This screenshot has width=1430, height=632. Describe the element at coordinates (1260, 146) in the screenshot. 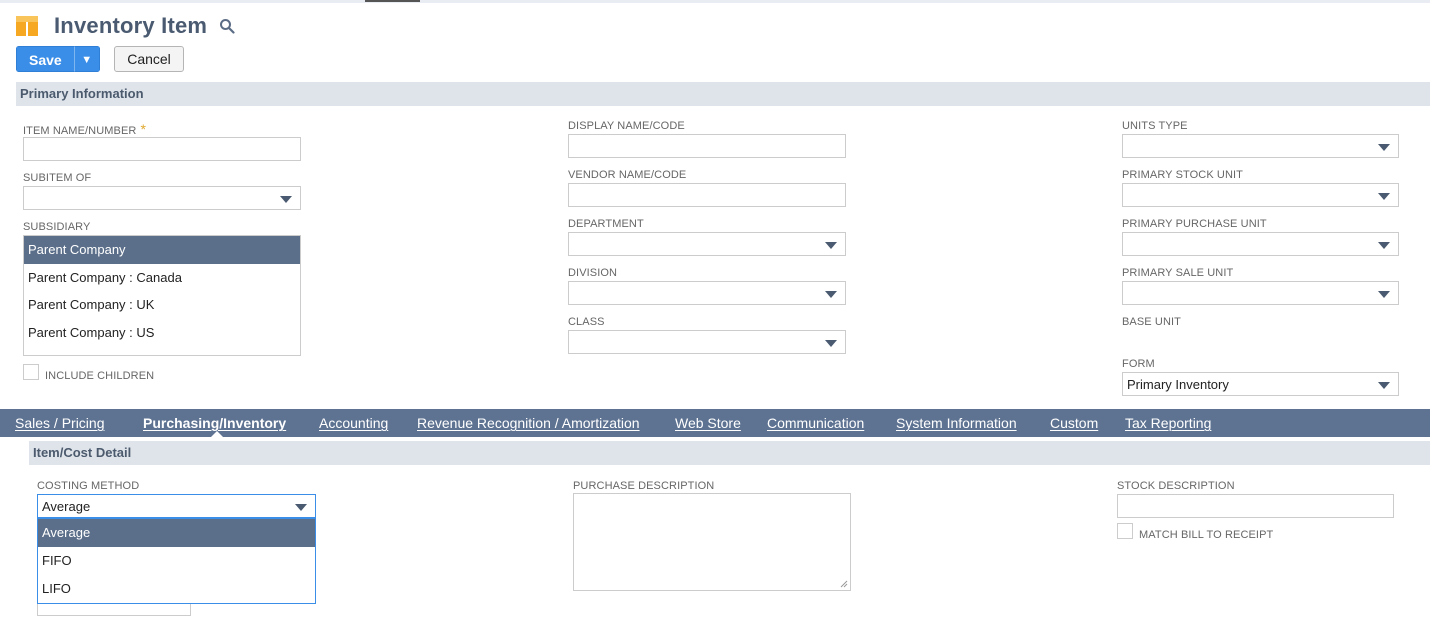

I see `units-type-select` at that location.